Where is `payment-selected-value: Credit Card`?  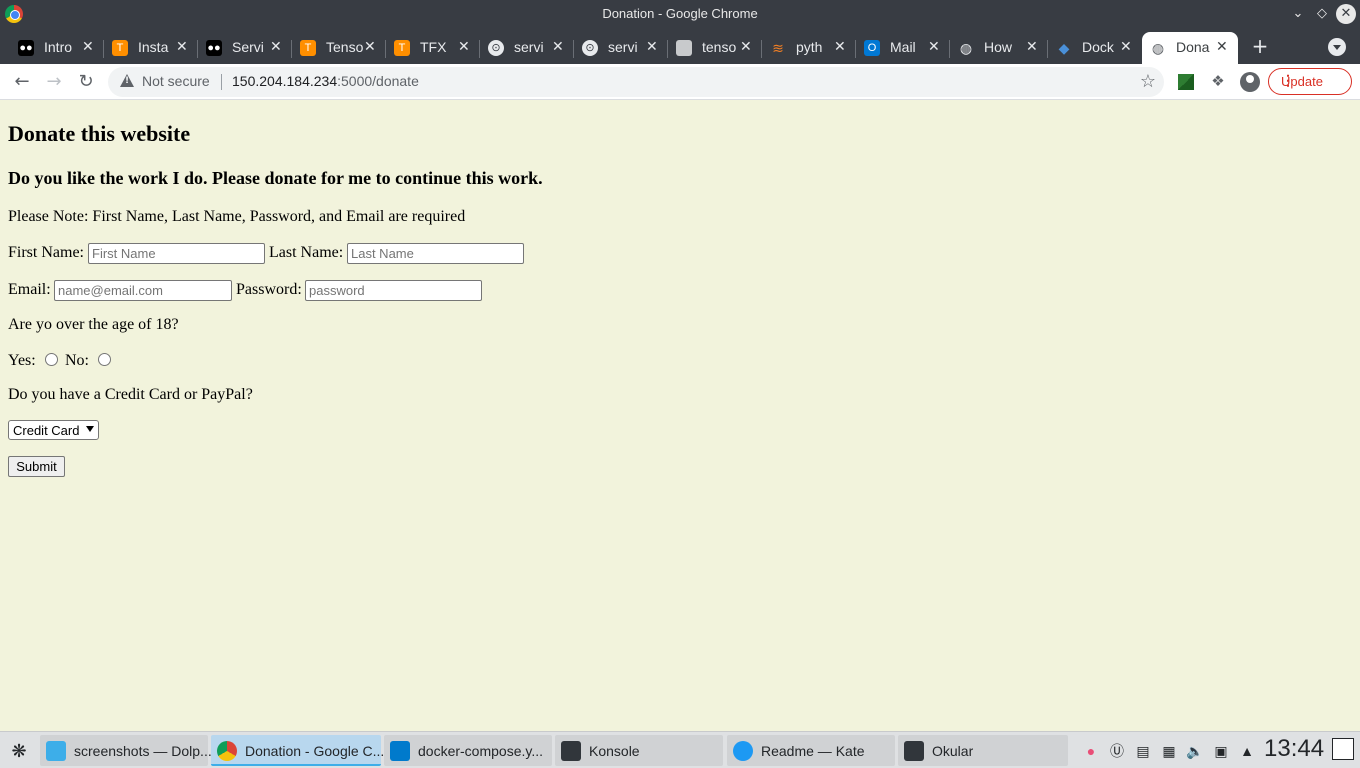 payment-selected-value: Credit Card is located at coordinates (46, 430).